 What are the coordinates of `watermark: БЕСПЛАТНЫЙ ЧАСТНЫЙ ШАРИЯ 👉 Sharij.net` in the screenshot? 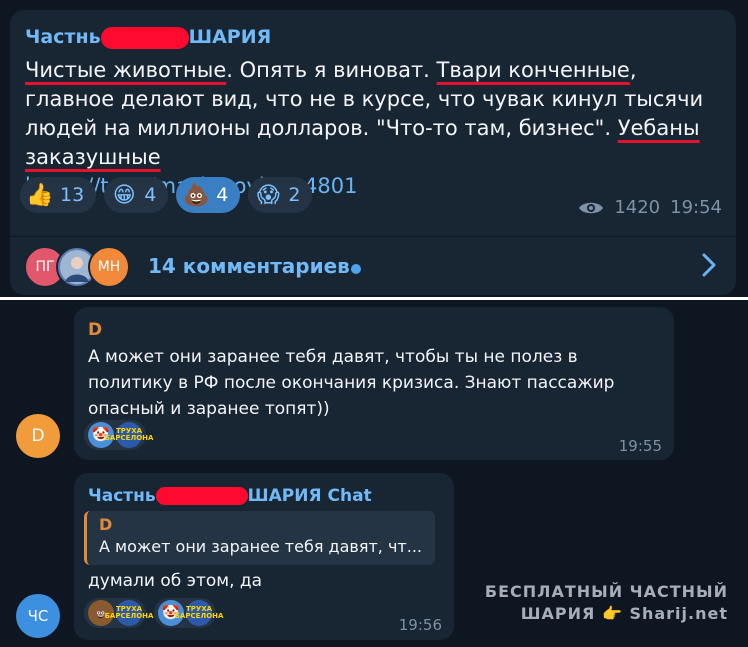 It's located at (606, 602).